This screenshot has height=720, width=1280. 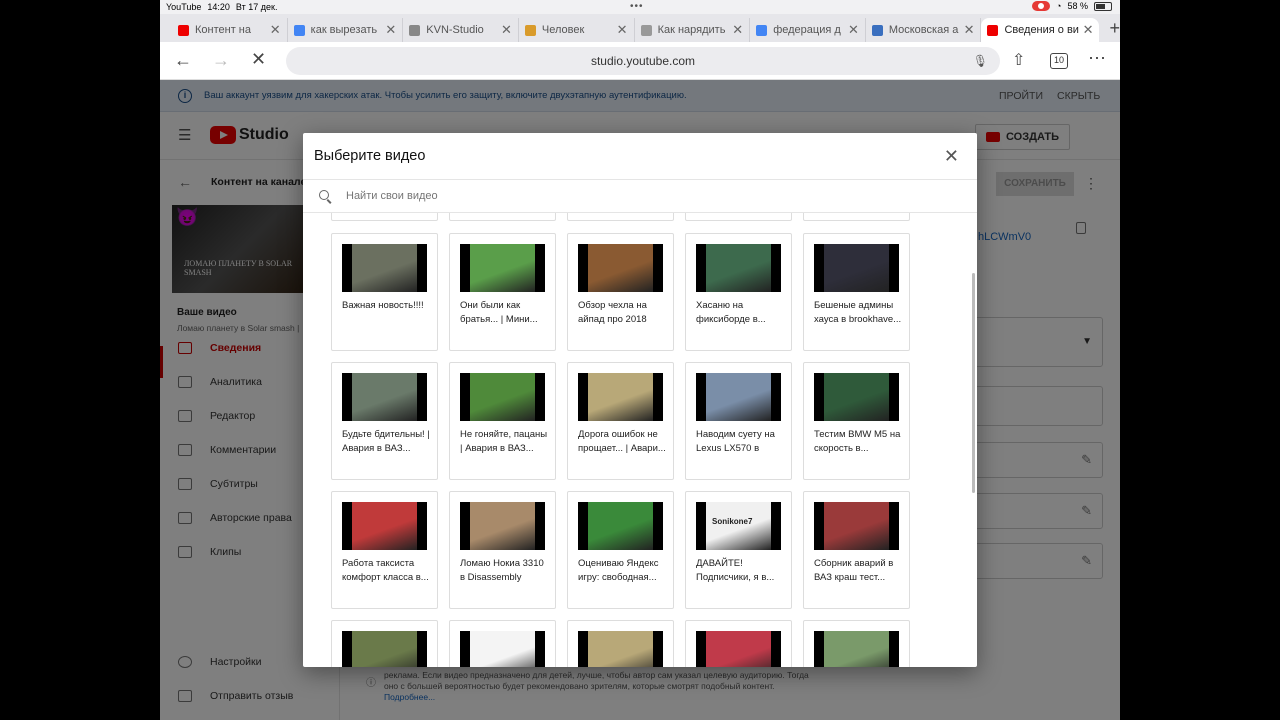 What do you see at coordinates (461, 30) in the screenshot?
I see `browser-tab: KVN-Studio ✕` at bounding box center [461, 30].